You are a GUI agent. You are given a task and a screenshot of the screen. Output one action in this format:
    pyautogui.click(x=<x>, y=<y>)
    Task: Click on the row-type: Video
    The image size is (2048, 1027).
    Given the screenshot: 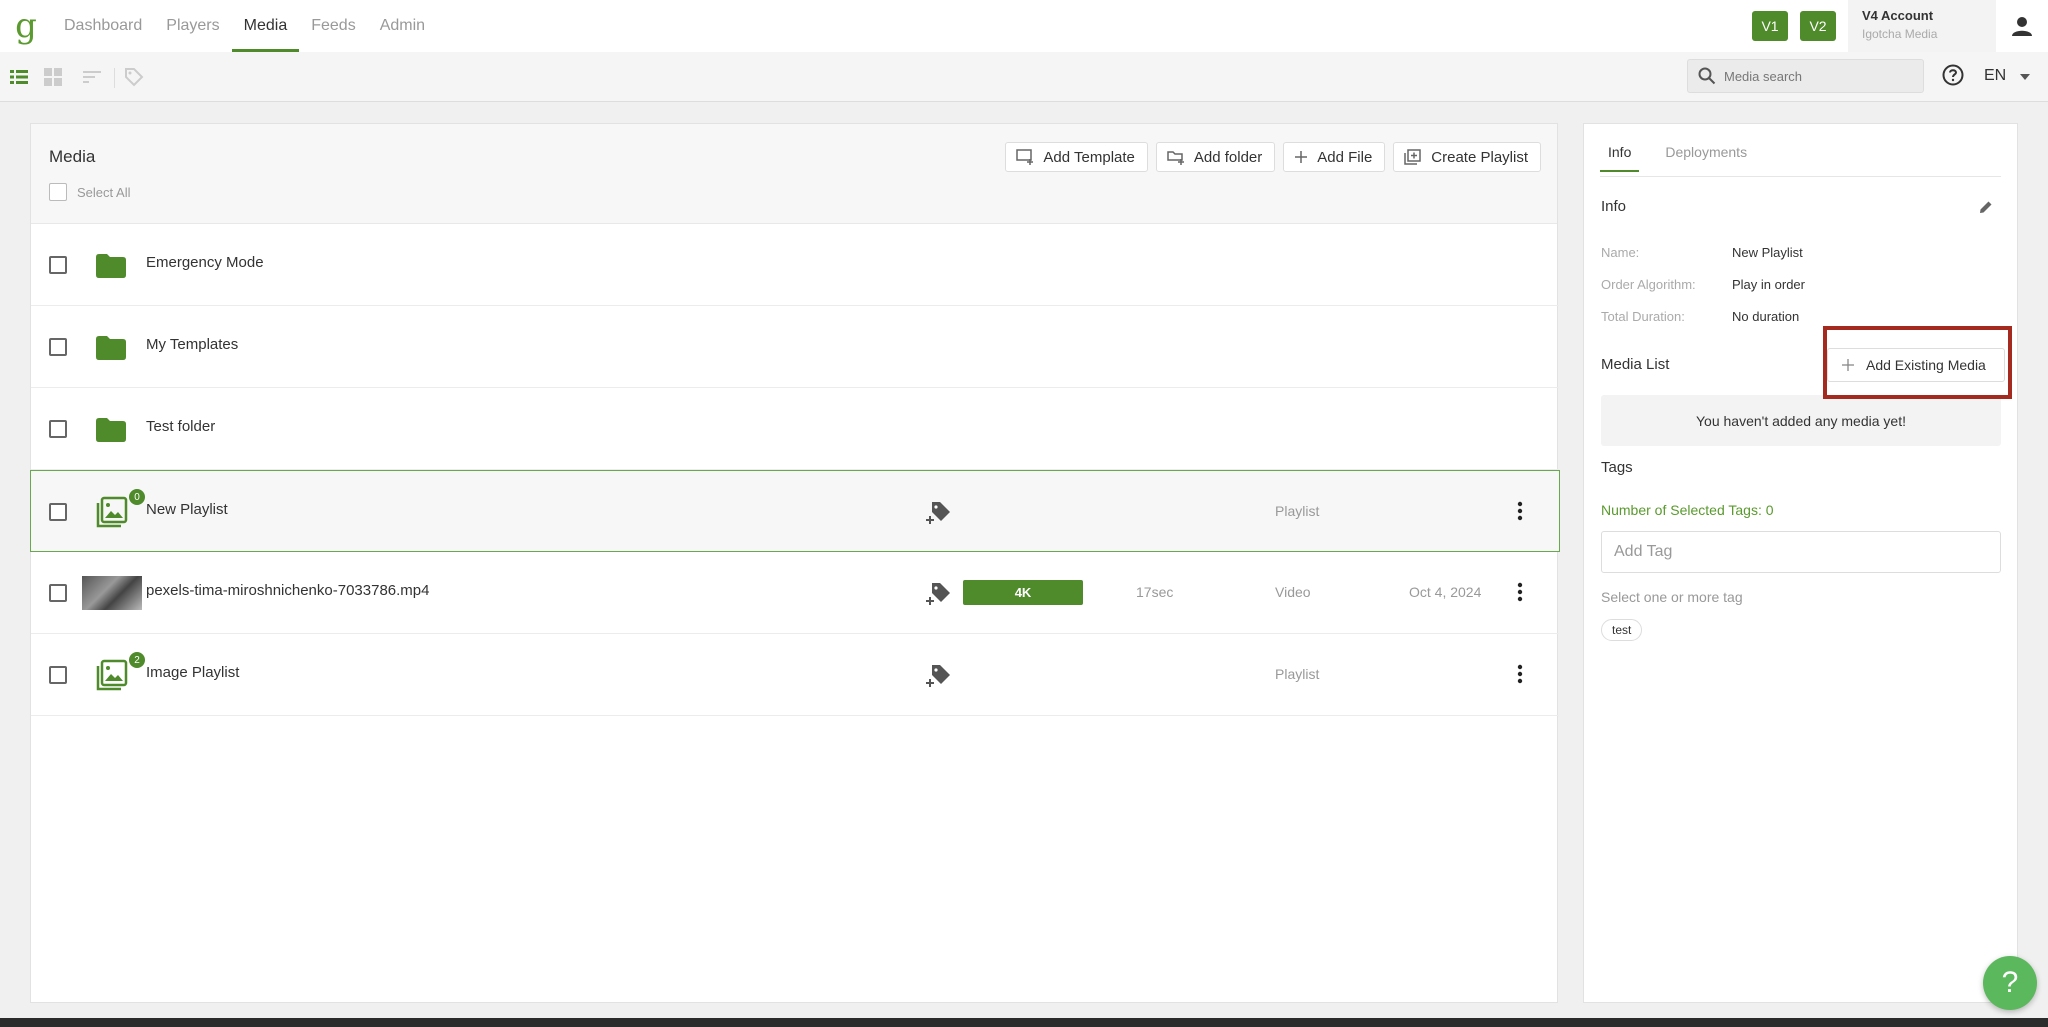 What is the action you would take?
    pyautogui.click(x=1293, y=592)
    